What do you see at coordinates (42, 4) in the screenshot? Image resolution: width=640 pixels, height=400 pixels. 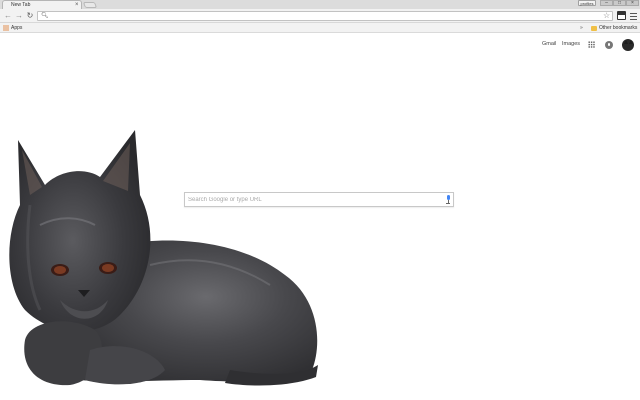 I see `tab-new-tab: New Tab ×` at bounding box center [42, 4].